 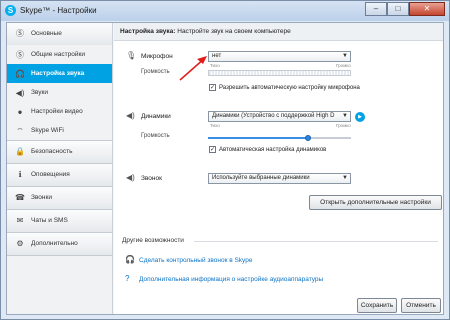 I want to click on gear-icon: ⚙, so click(x=20, y=243).